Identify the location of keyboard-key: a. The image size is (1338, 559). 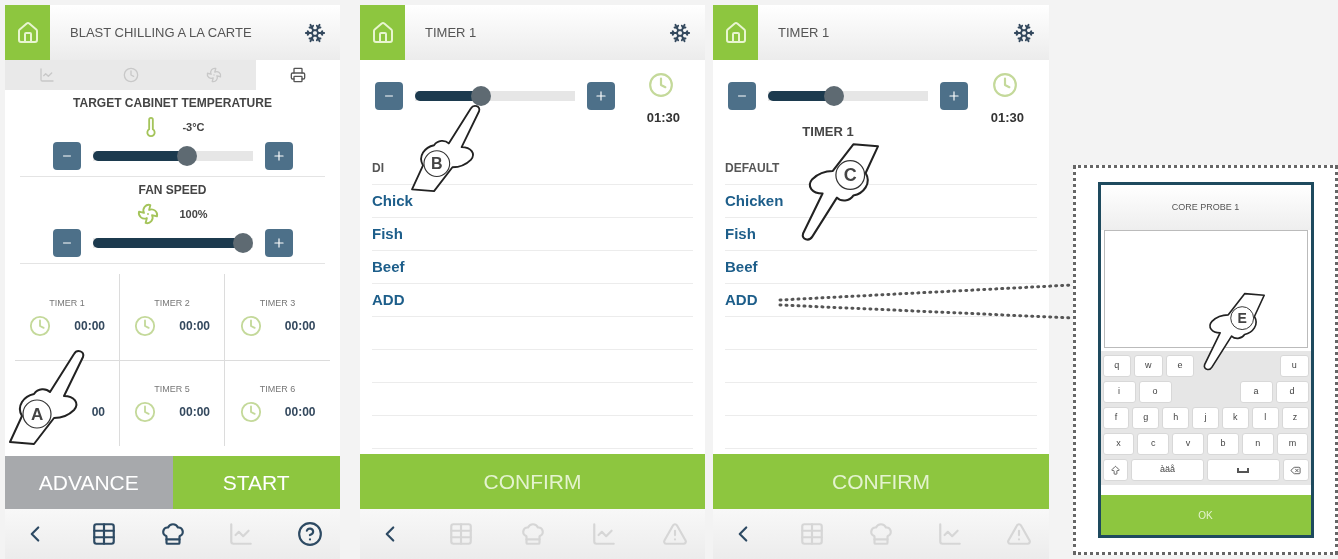
(1256, 392).